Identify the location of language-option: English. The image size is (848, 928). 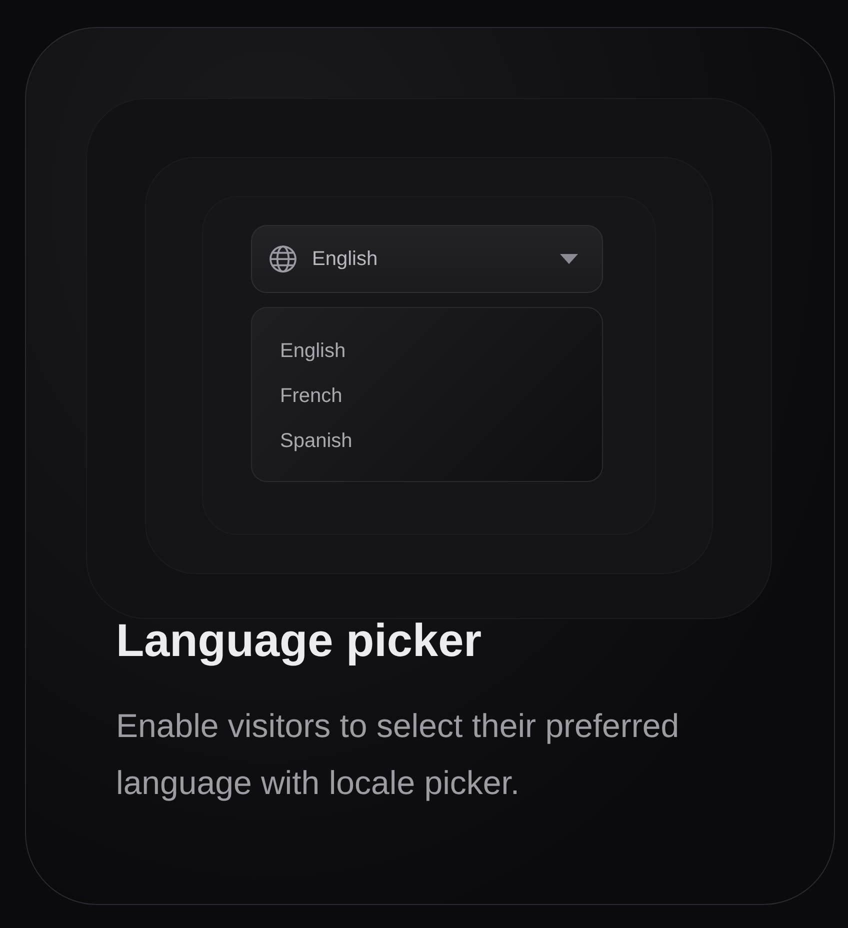
(427, 351).